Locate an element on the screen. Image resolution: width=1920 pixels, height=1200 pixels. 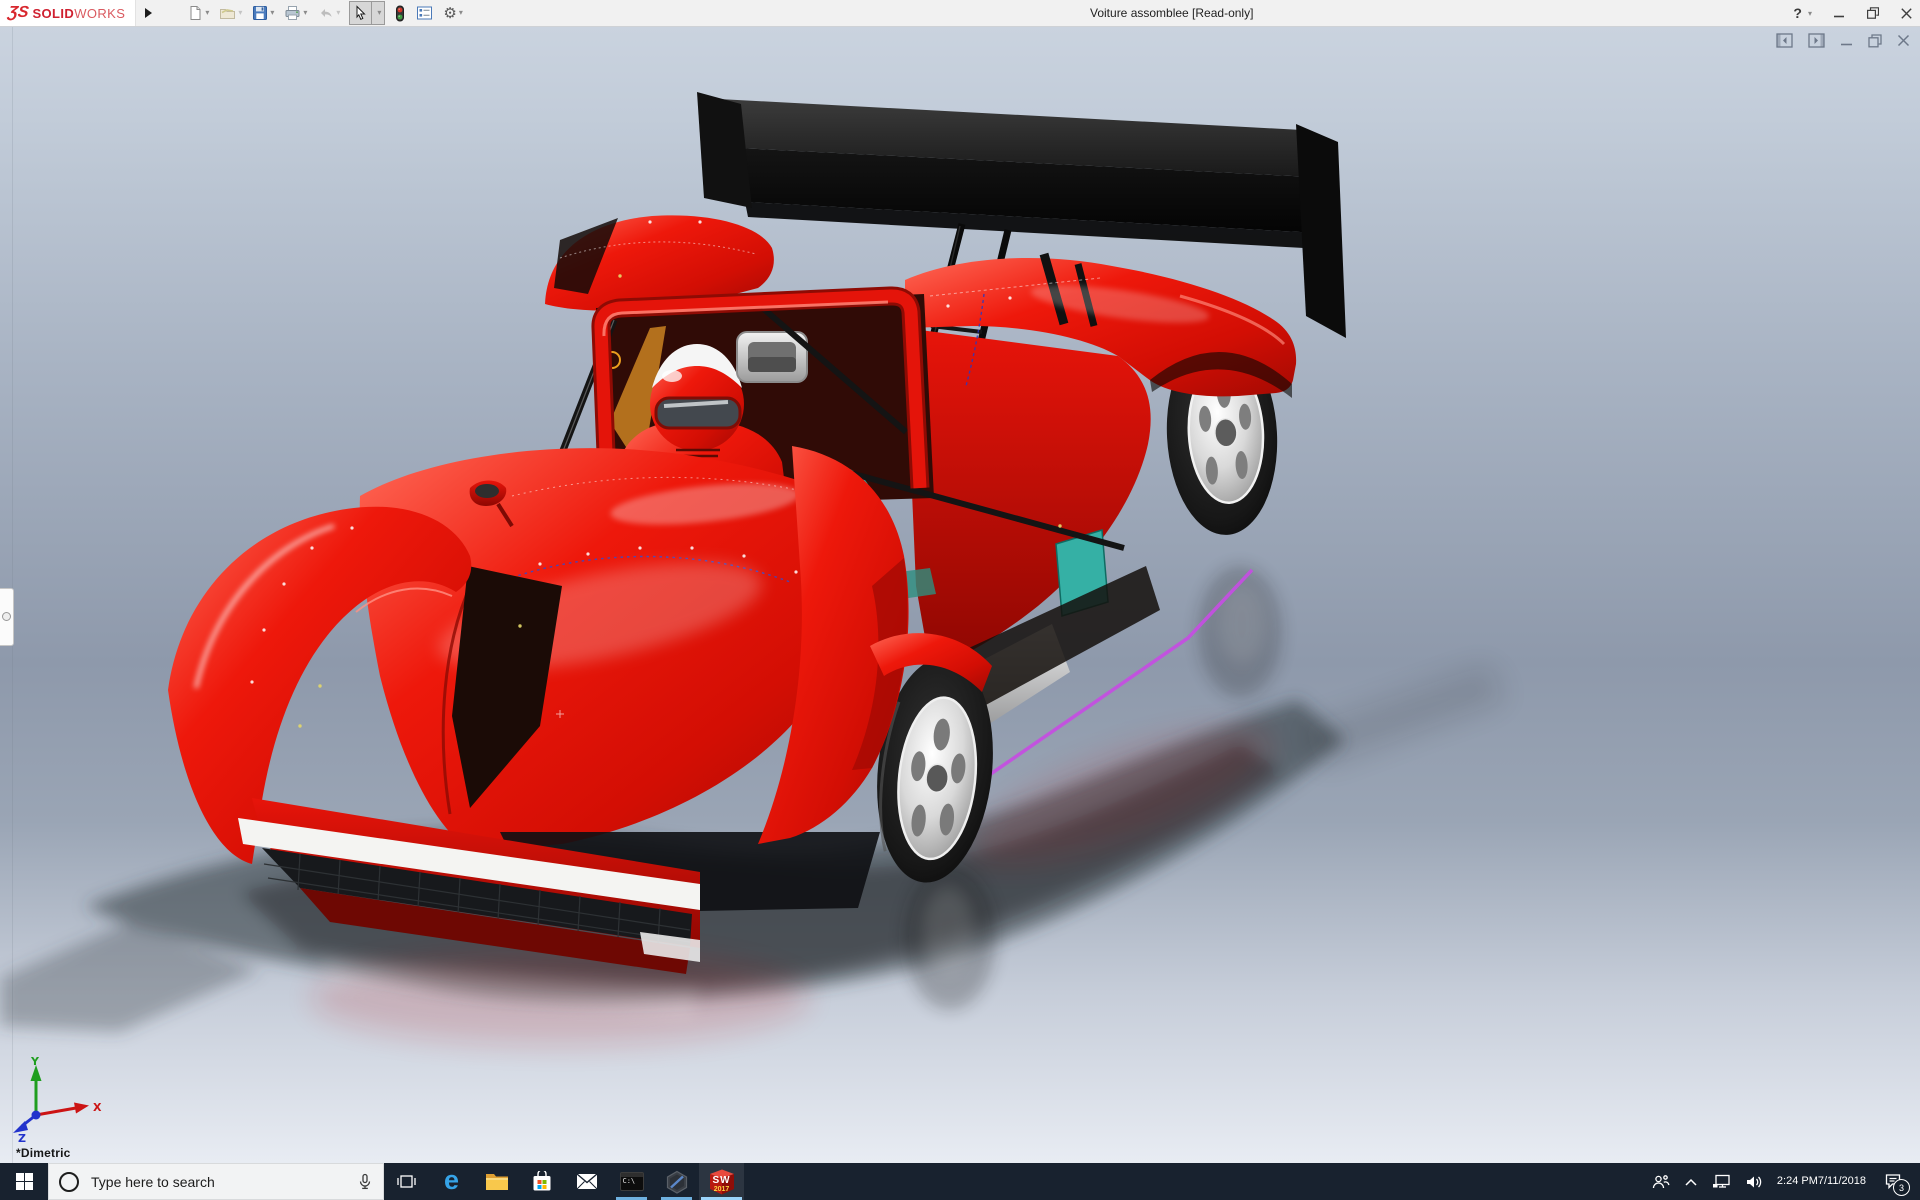
new-document-icon is located at coordinates (195, 13).